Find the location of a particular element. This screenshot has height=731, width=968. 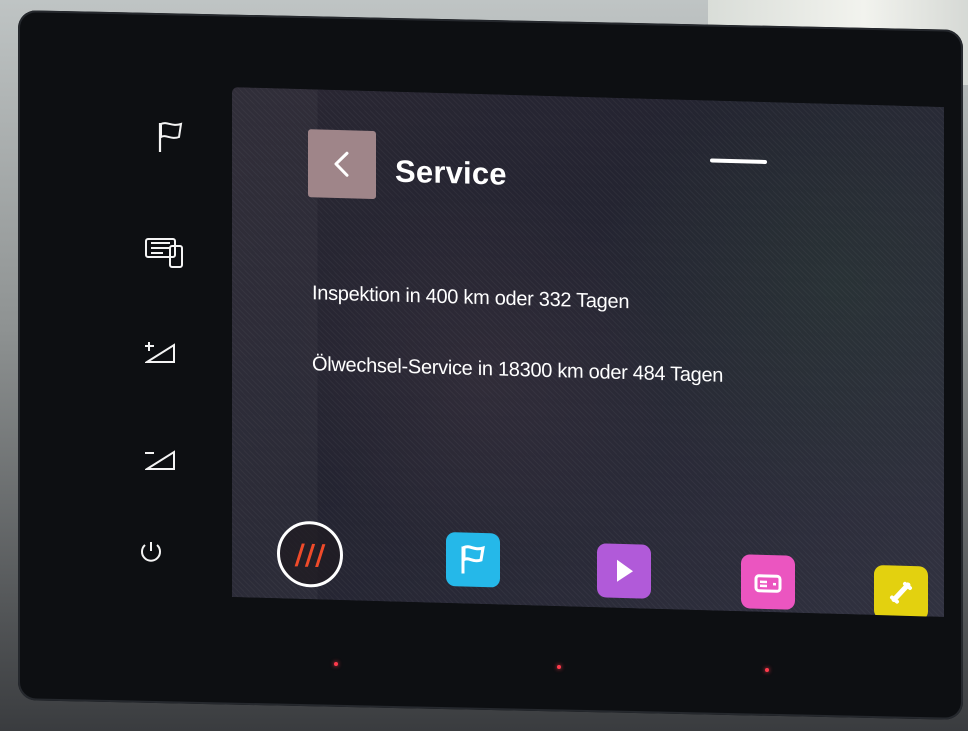

play-icon is located at coordinates (625, 570).